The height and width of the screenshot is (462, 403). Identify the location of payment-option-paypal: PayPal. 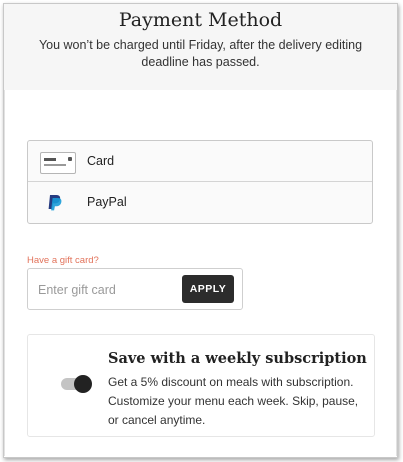
(200, 202).